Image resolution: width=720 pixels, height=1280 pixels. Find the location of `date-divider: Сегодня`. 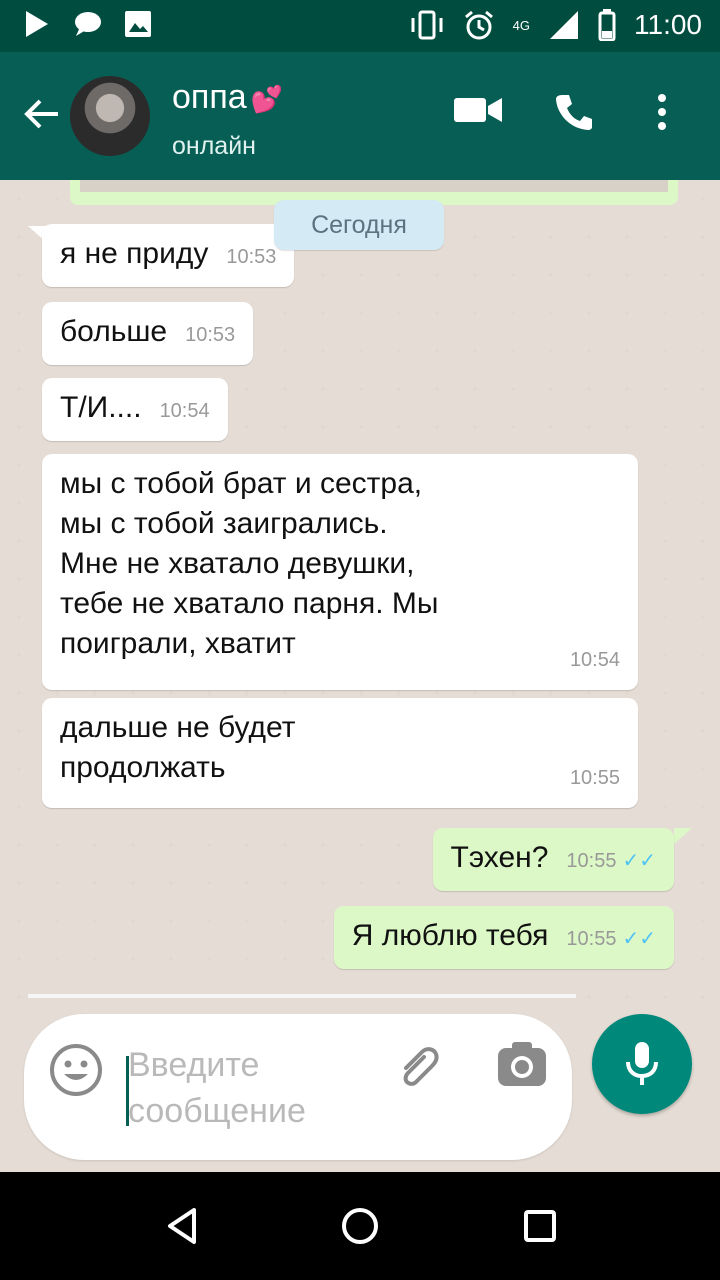

date-divider: Сегодня is located at coordinates (359, 225).